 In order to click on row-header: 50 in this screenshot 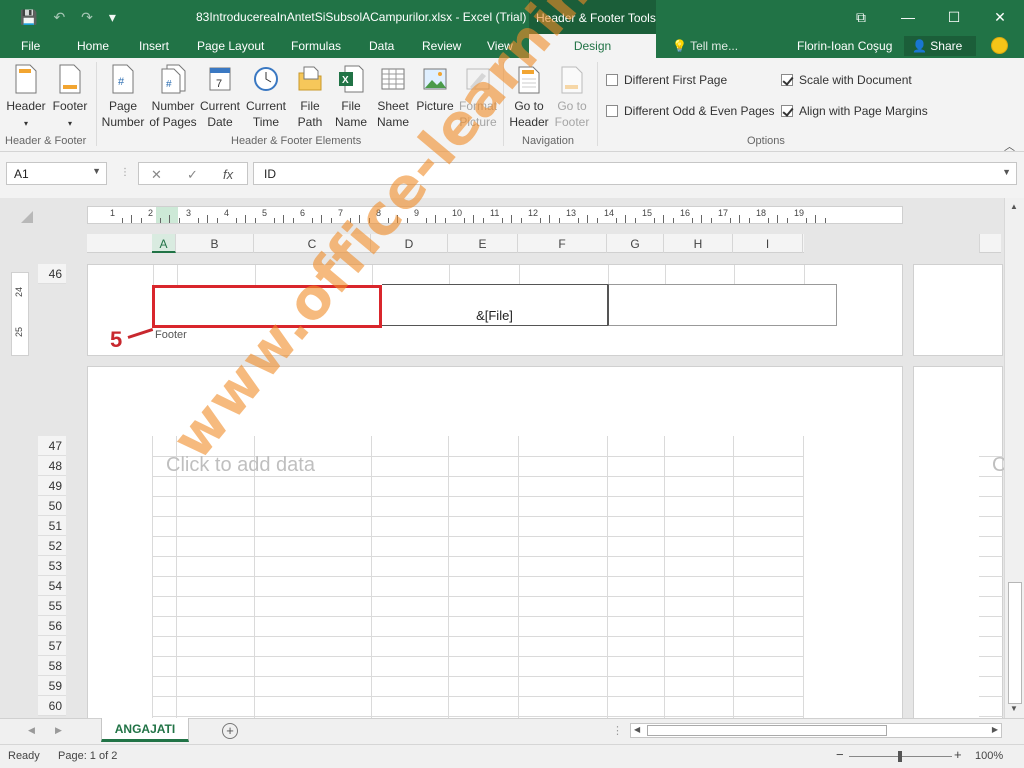, I will do `click(52, 506)`.